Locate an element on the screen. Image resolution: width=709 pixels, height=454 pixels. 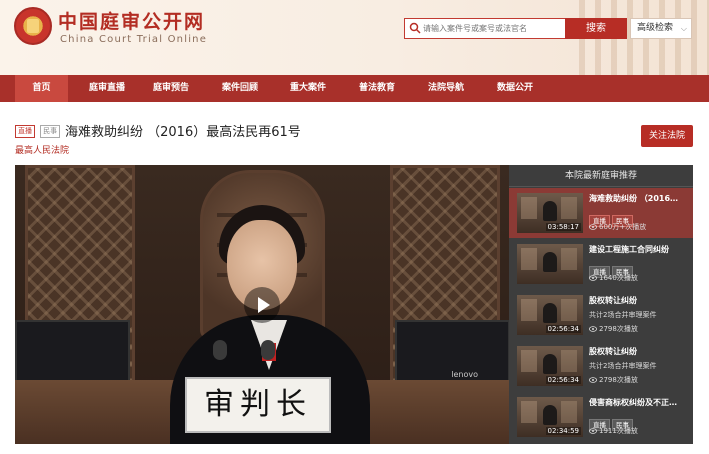
court-emblem-icon is located at coordinates (33, 26).